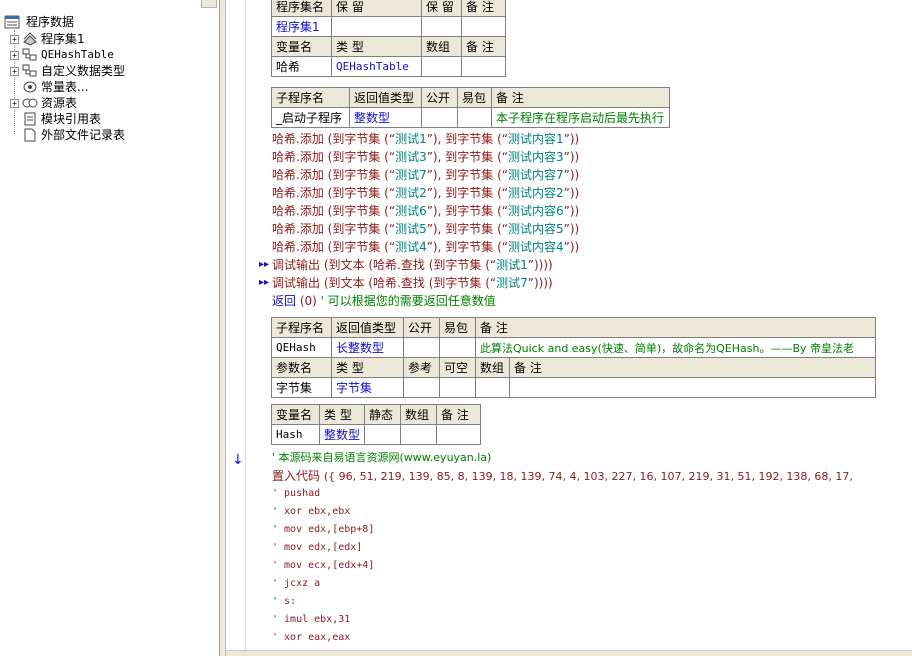  What do you see at coordinates (295, 434) in the screenshot?
I see `var-name-cell: Hash` at bounding box center [295, 434].